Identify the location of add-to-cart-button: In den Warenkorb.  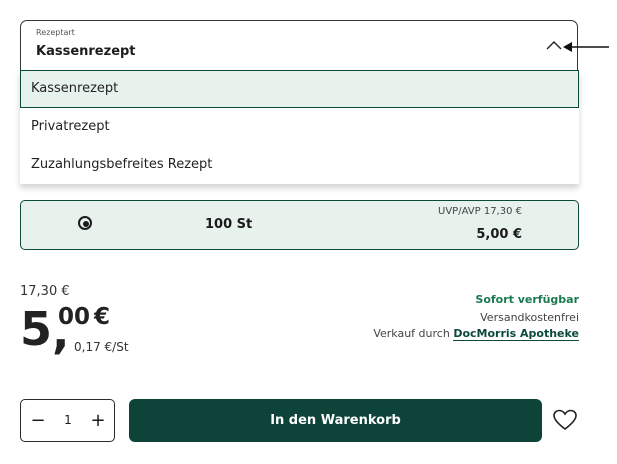
(335, 420).